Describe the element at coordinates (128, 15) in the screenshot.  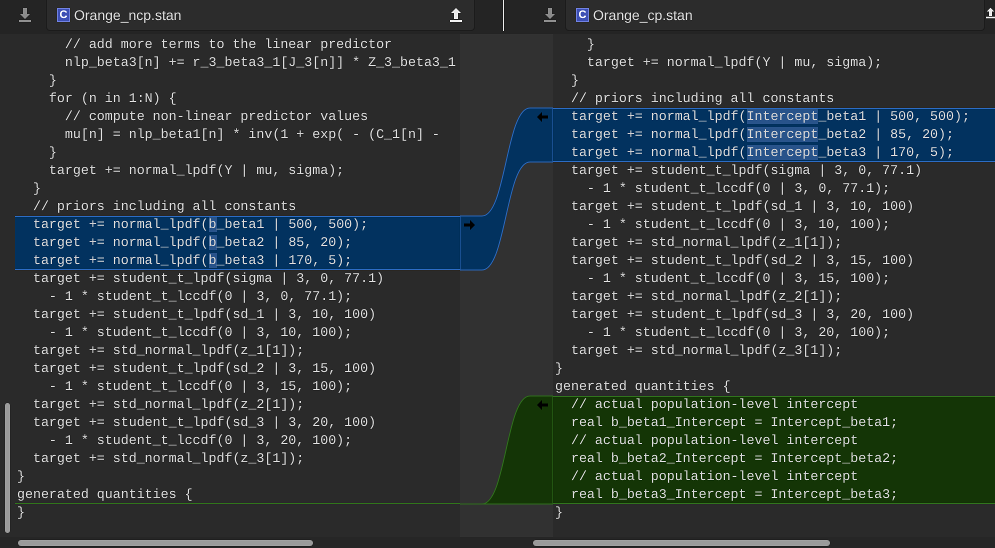
I see `file-name: Orange_ncp.stan` at that location.